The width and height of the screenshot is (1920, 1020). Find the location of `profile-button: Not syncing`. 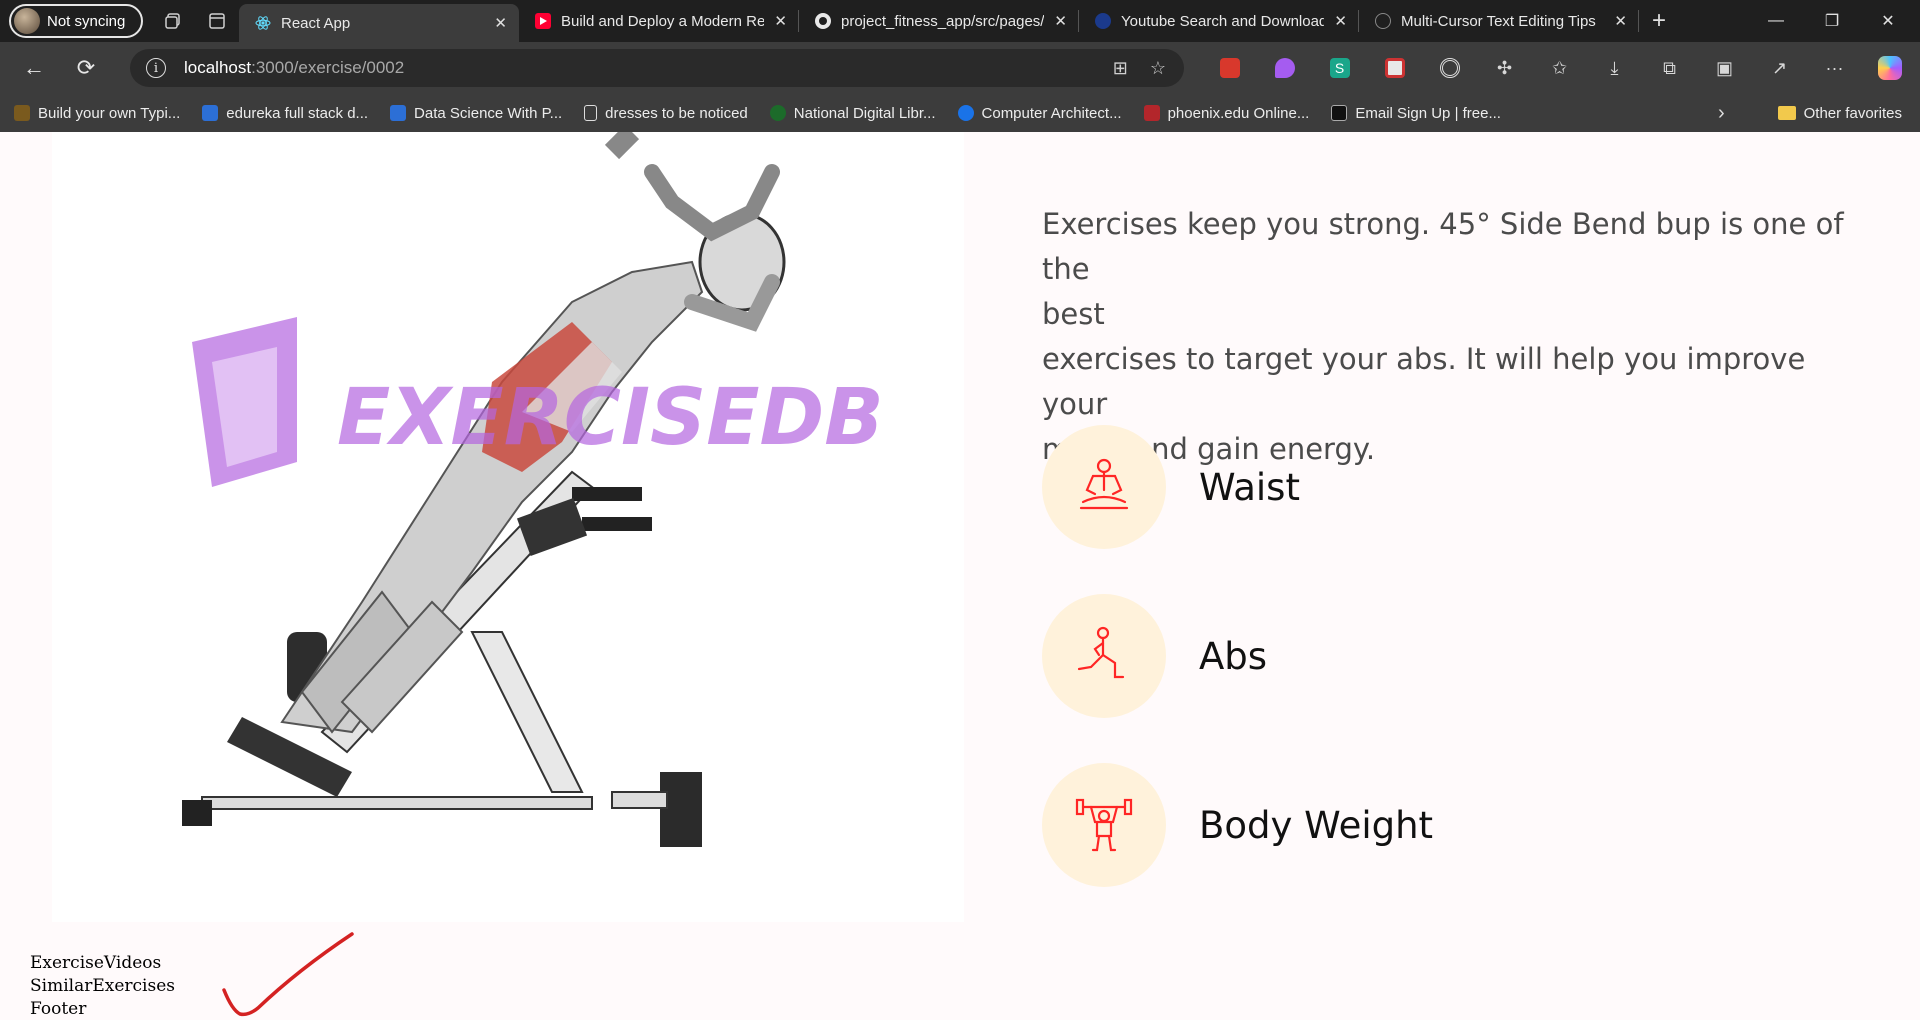

profile-button: Not syncing is located at coordinates (76, 21).